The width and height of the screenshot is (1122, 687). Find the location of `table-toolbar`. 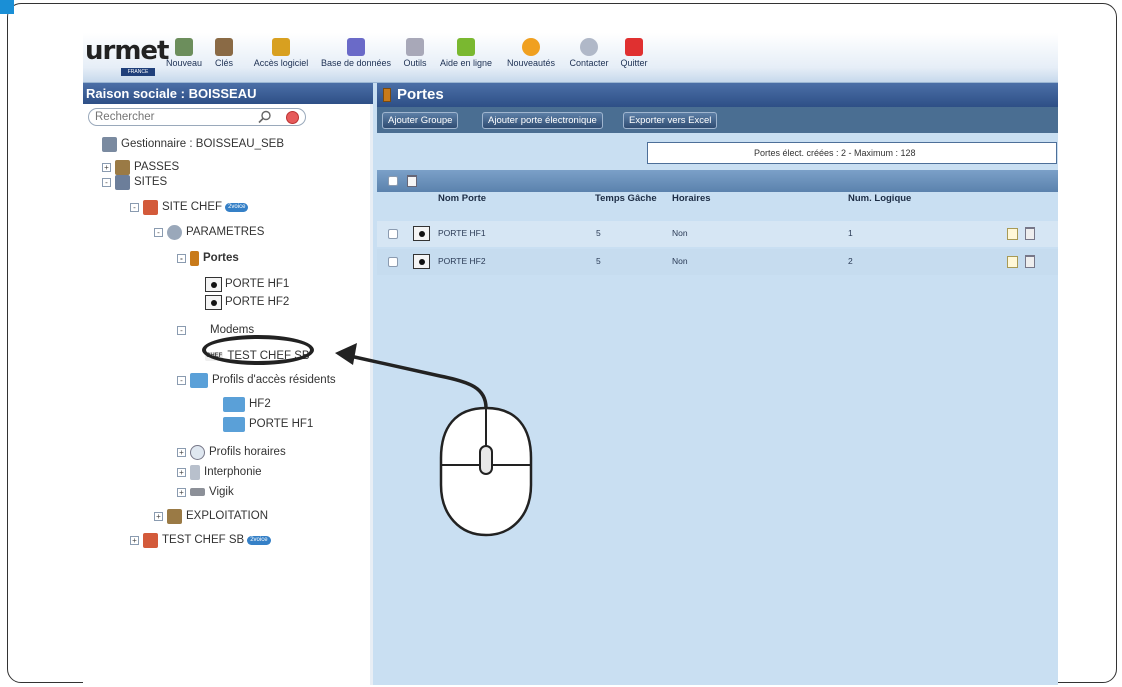

table-toolbar is located at coordinates (717, 181).